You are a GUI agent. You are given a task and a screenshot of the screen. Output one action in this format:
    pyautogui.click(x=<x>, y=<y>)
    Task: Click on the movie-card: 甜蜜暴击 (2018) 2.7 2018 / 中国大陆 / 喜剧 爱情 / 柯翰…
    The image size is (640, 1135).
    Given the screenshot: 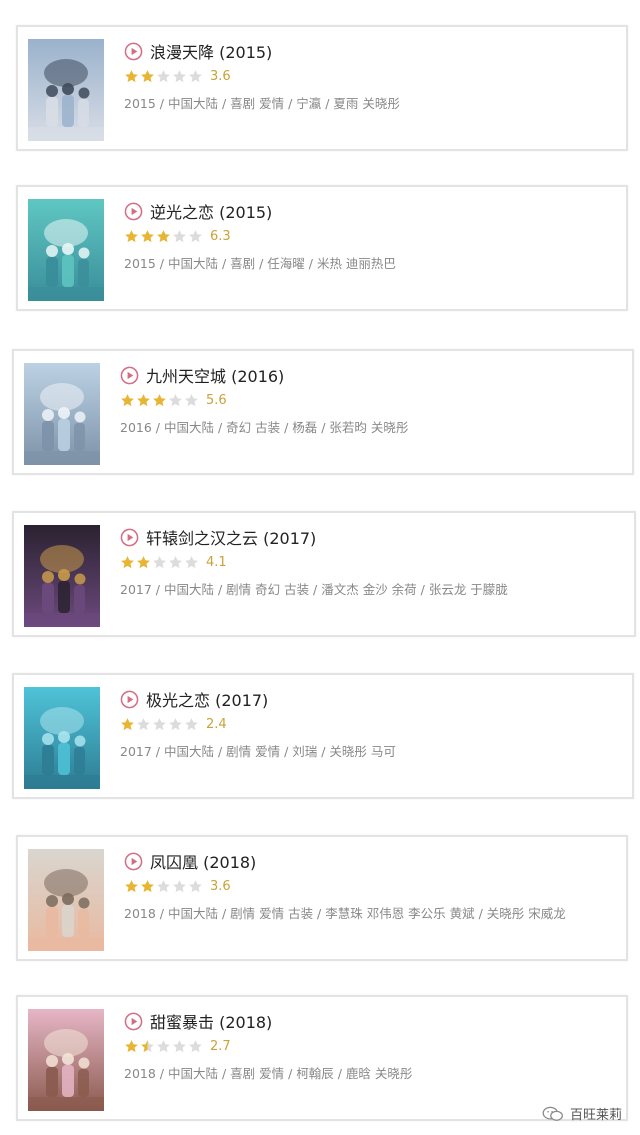 What is the action you would take?
    pyautogui.click(x=322, y=1058)
    